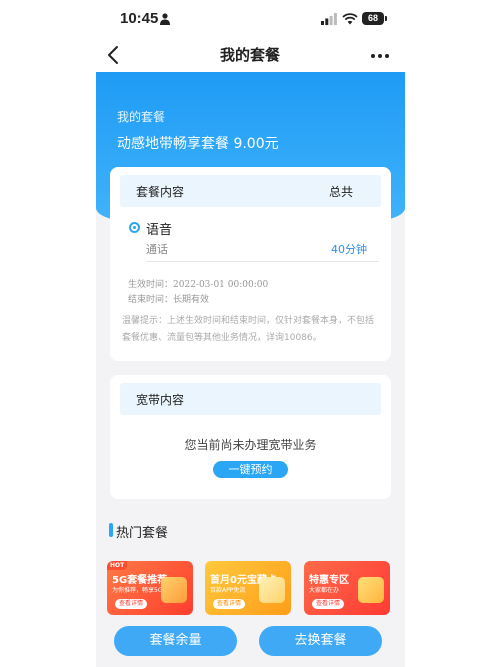  What do you see at coordinates (134, 227) in the screenshot?
I see `voice-bullet-icon` at bounding box center [134, 227].